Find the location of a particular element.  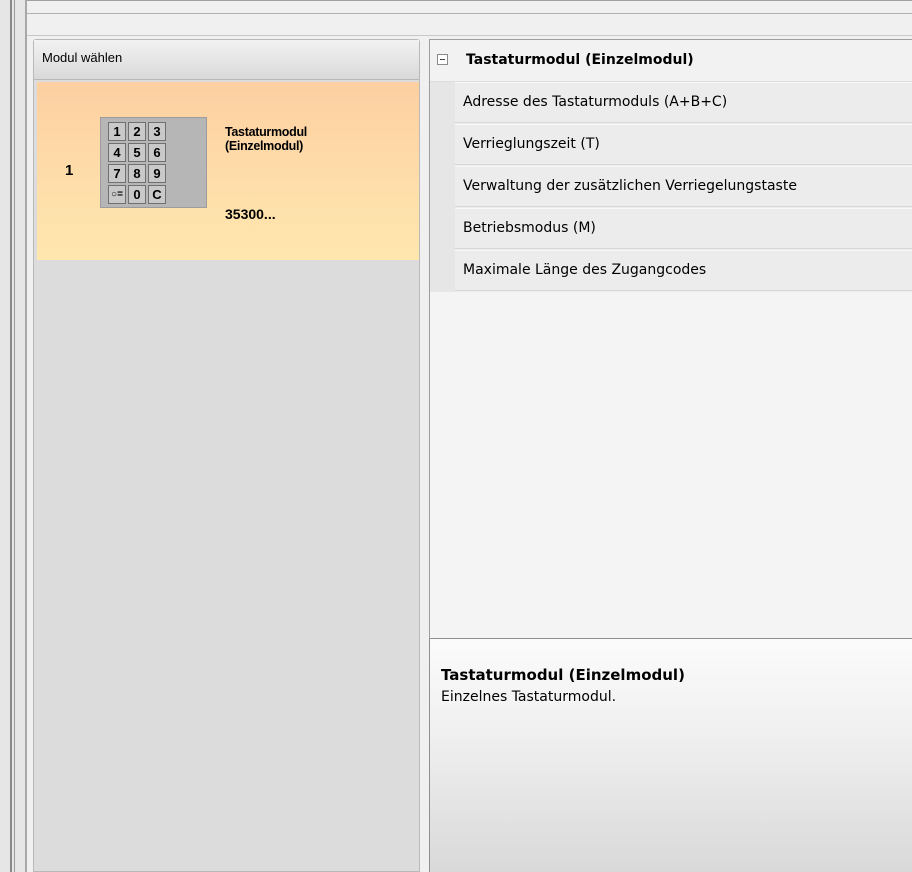

top-toolbar-strip is located at coordinates (469, 18).